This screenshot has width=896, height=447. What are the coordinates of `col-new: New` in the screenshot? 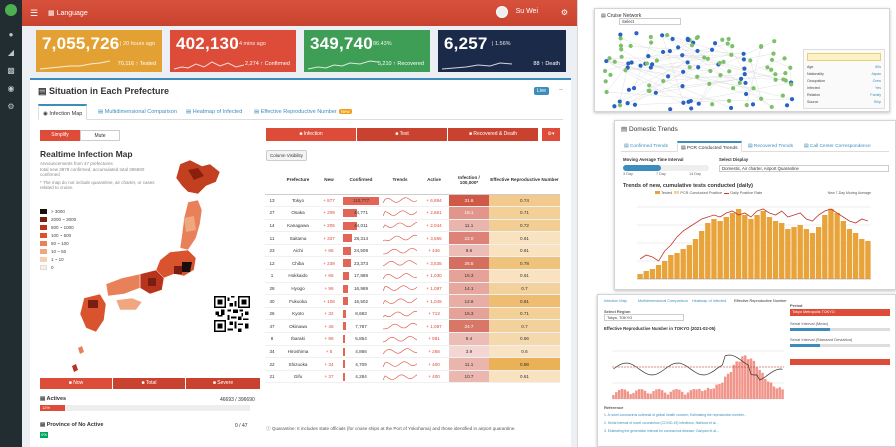 It's located at (329, 180).